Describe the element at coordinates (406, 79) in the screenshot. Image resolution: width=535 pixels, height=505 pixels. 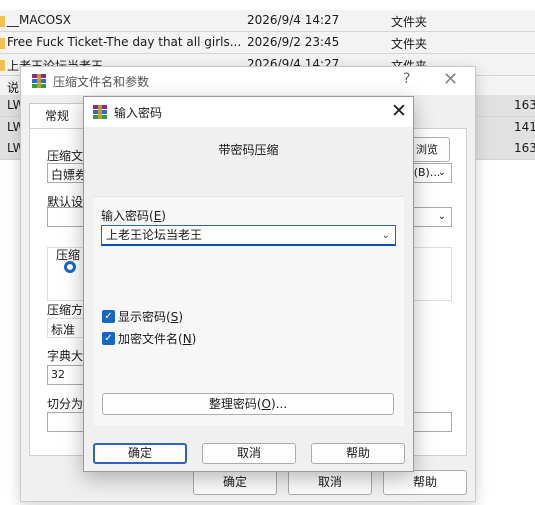
I see `help-icon: ?` at that location.